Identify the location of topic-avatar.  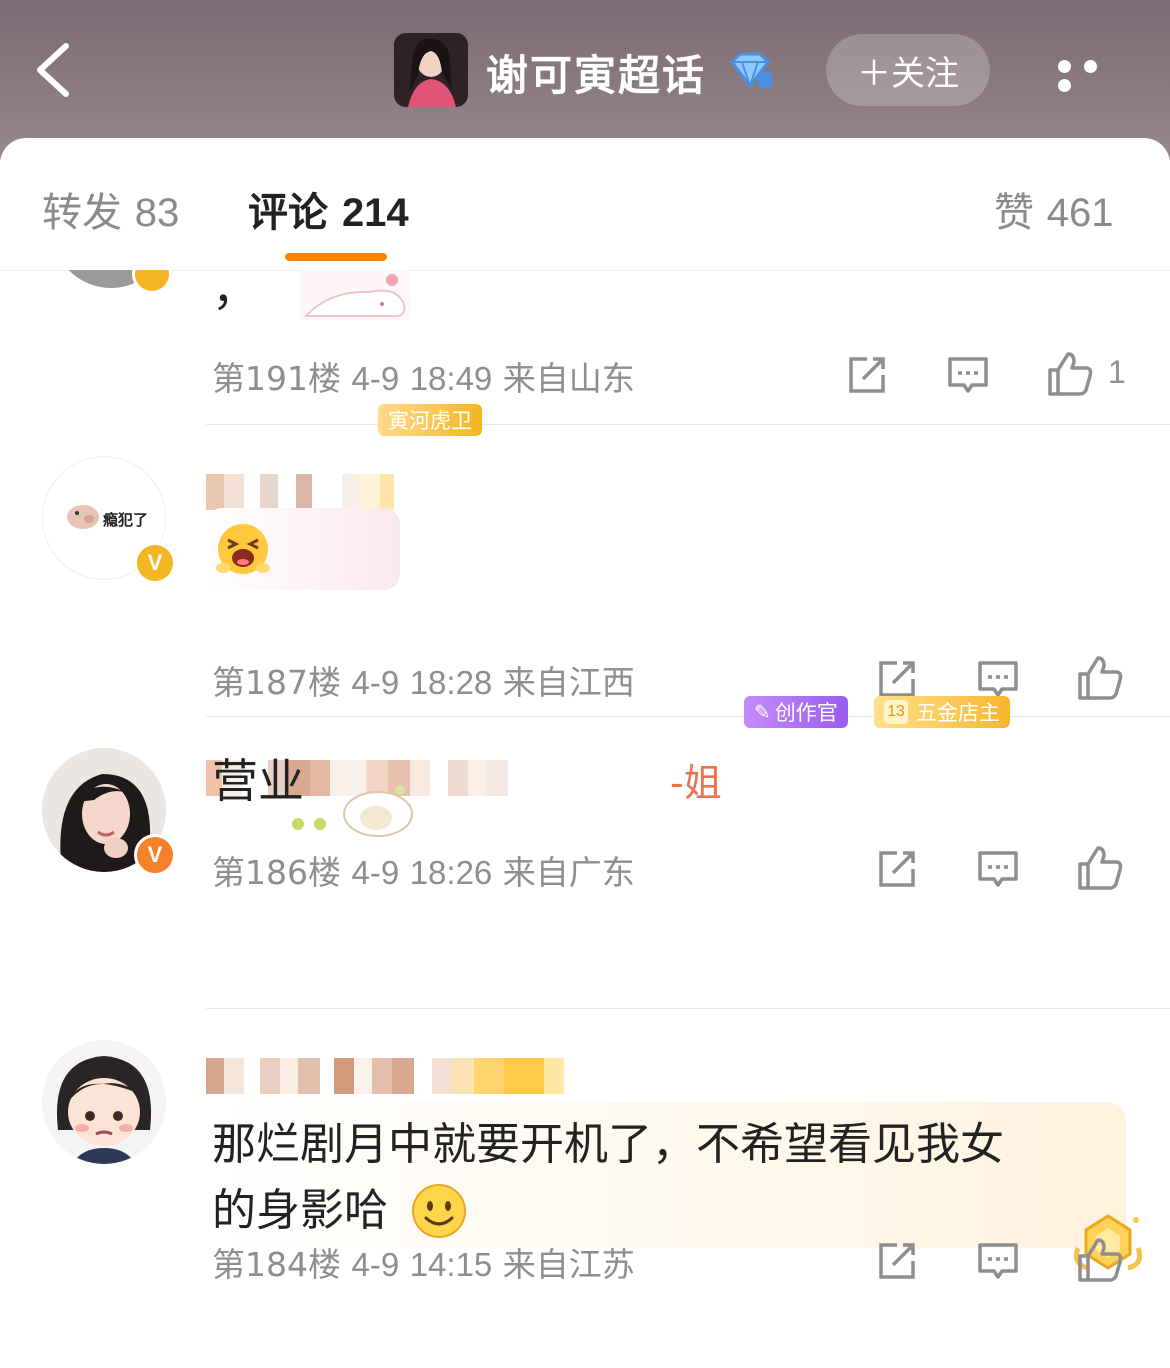
(431, 70).